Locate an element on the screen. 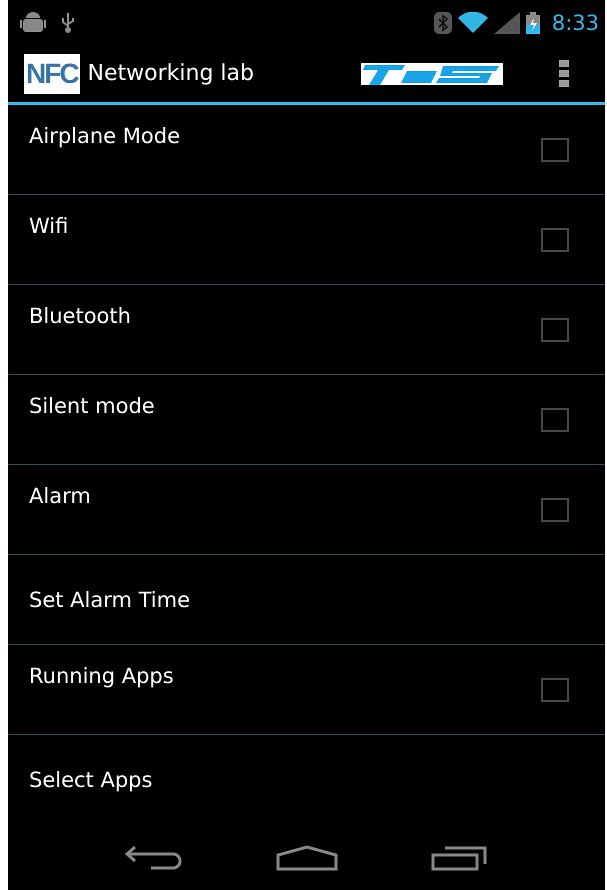 The image size is (607, 890). back-icon is located at coordinates (153, 857).